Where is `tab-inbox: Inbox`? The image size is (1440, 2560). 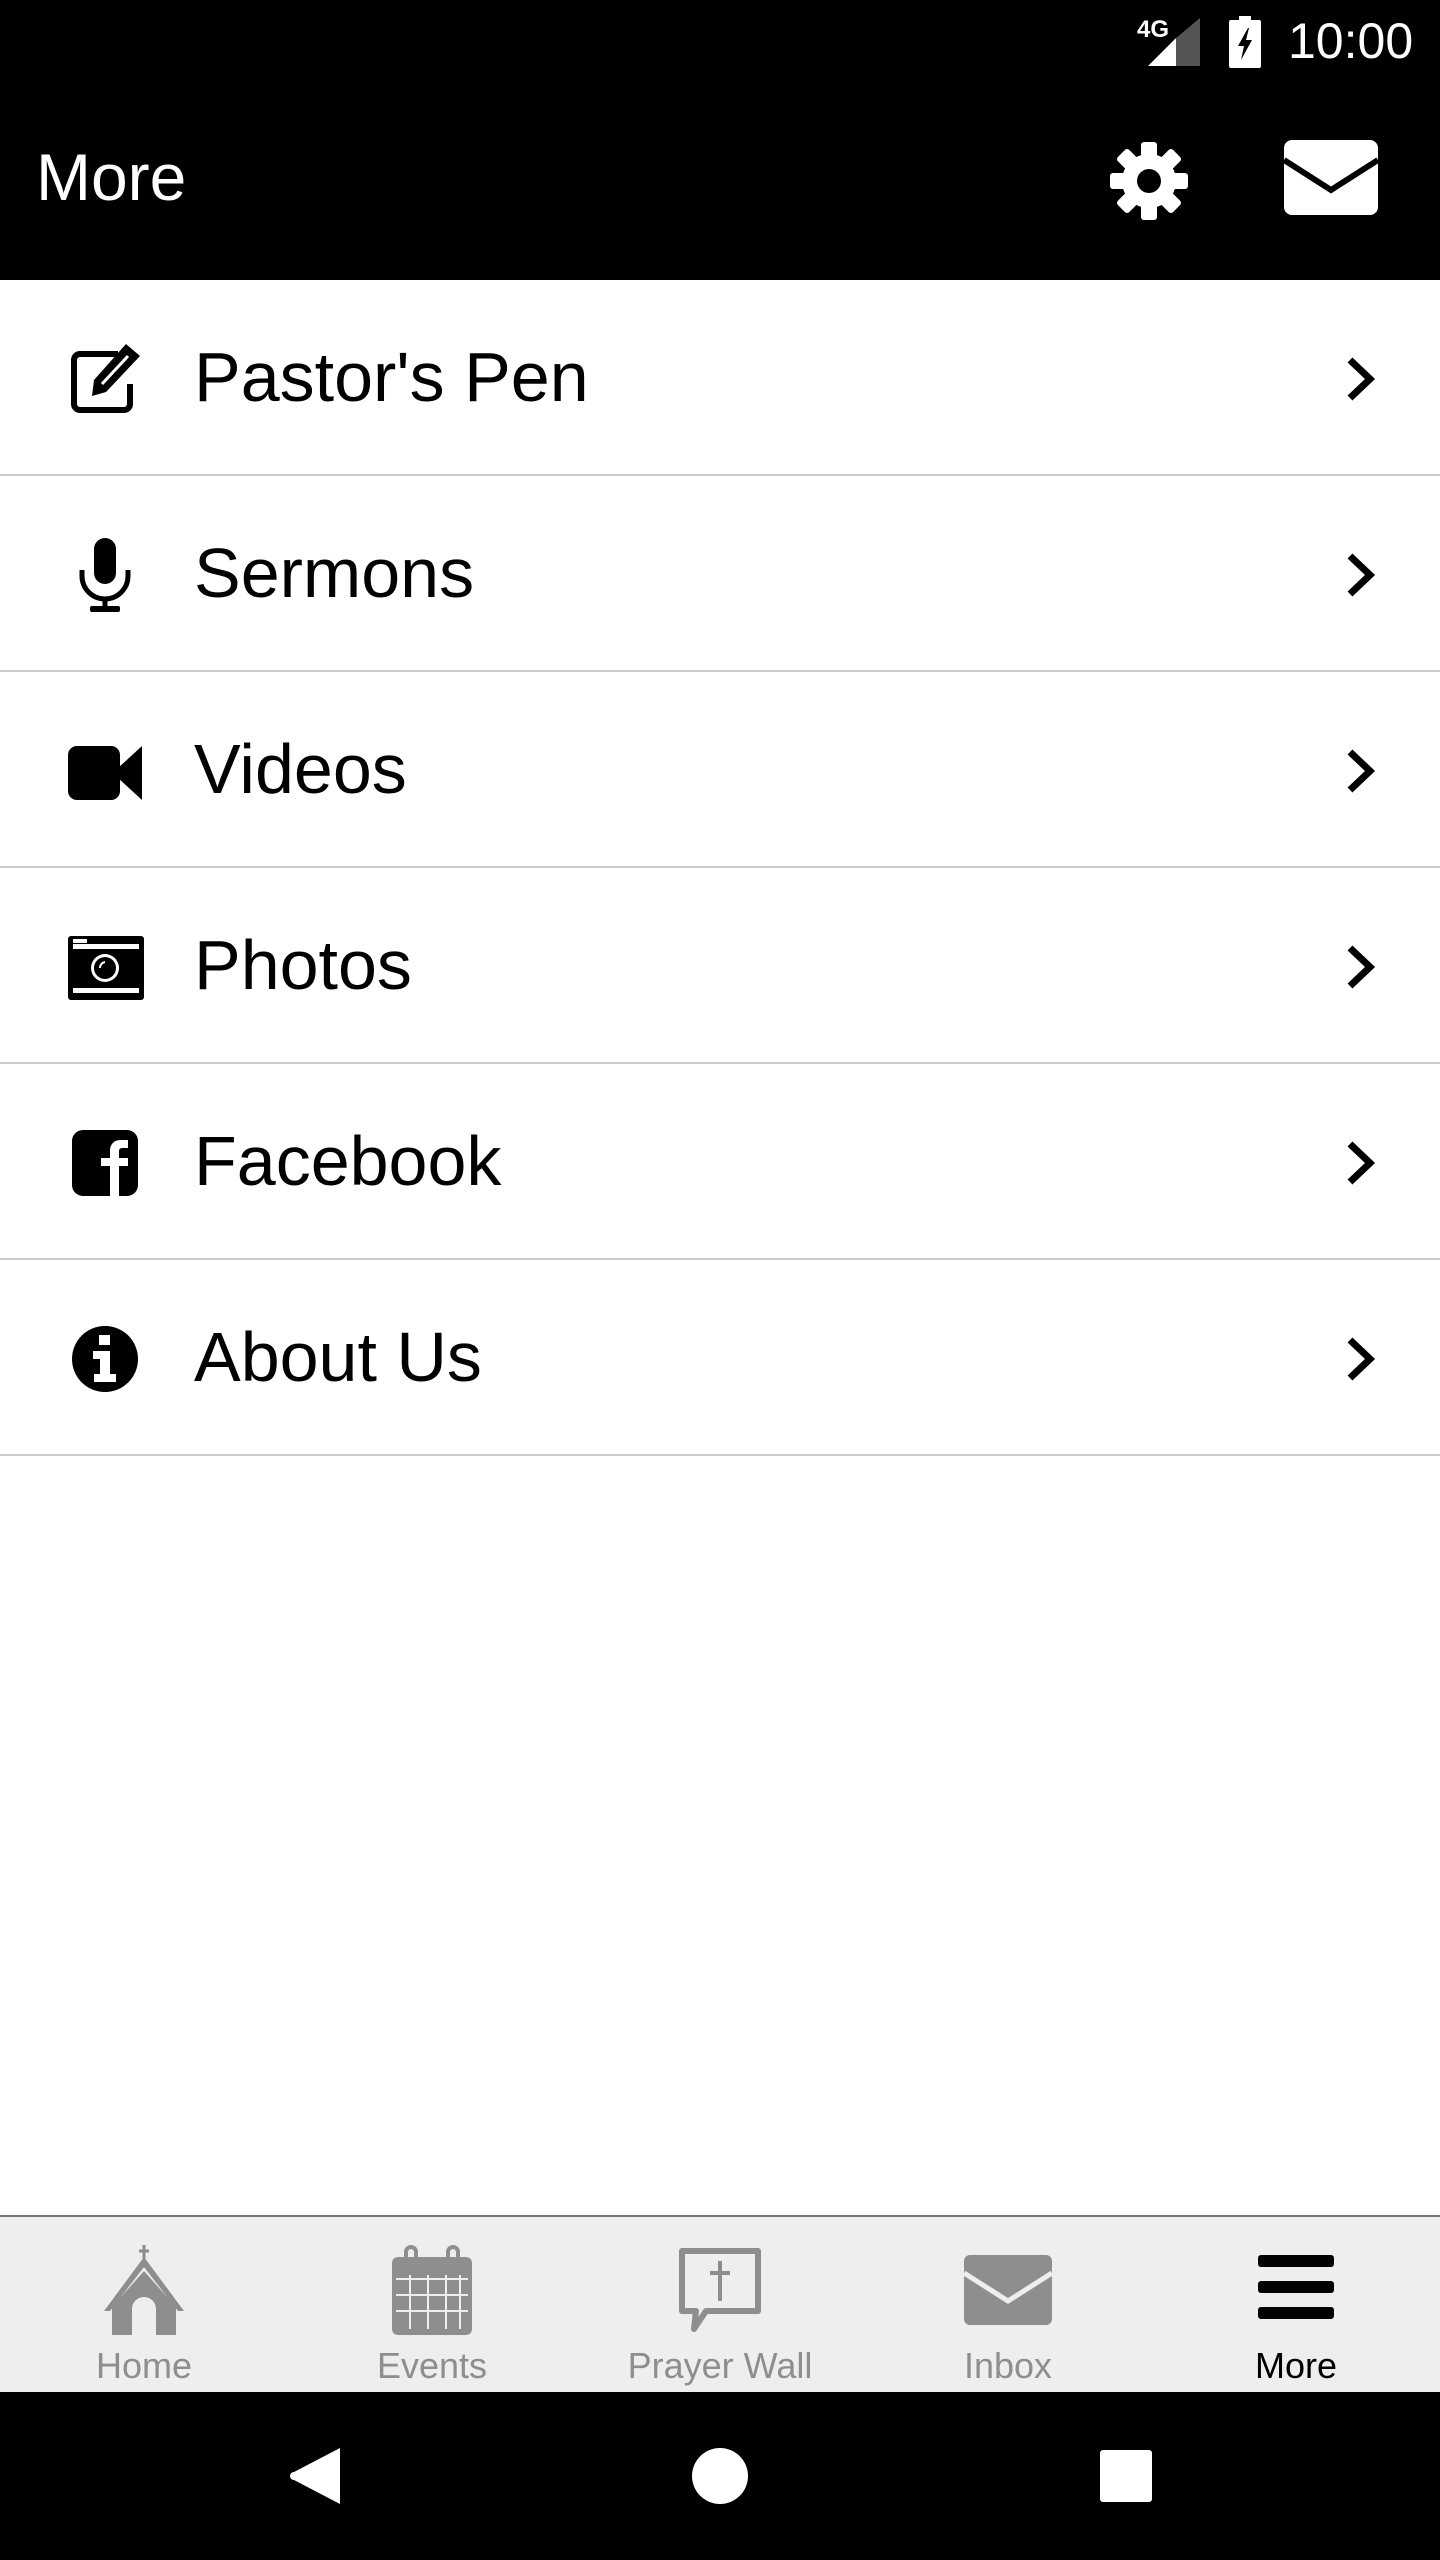 tab-inbox: Inbox is located at coordinates (1008, 2305).